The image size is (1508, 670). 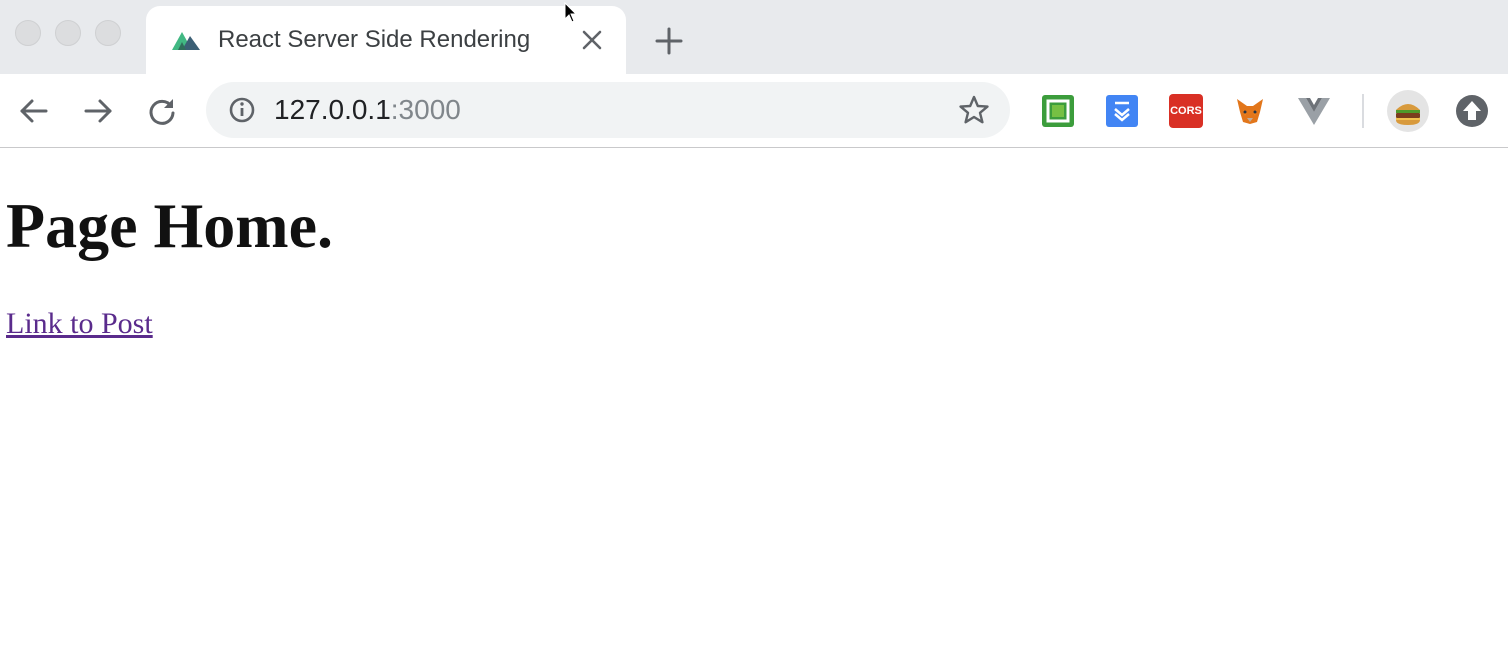 What do you see at coordinates (974, 110) in the screenshot?
I see `star-icon` at bounding box center [974, 110].